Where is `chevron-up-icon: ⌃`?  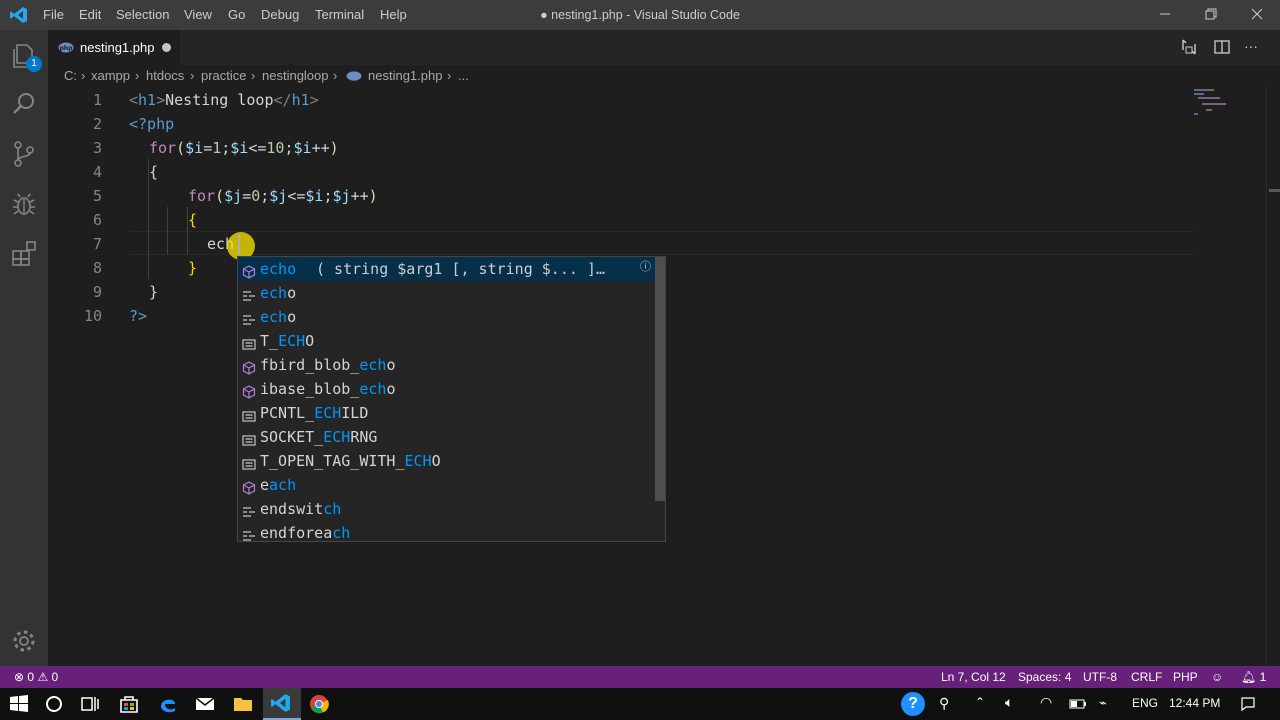
chevron-up-icon: ⌃ is located at coordinates (980, 702).